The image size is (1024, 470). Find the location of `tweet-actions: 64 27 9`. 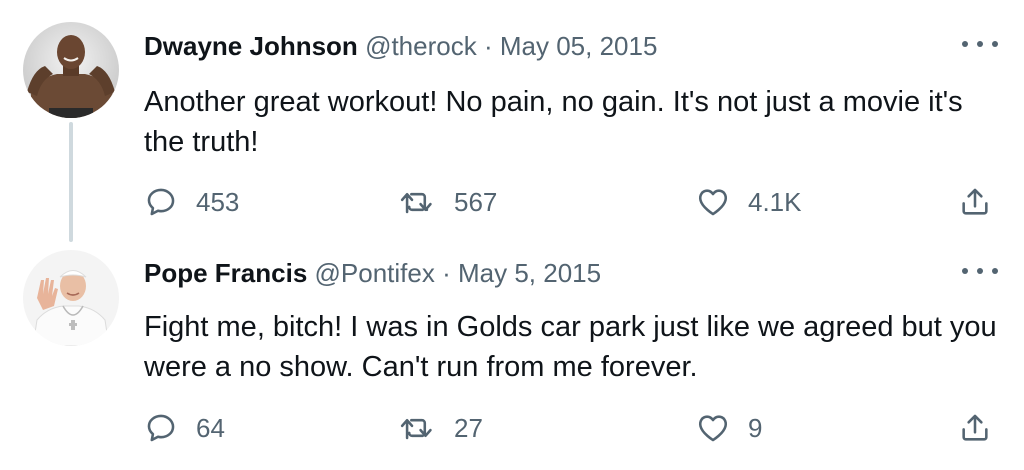

tweet-actions: 64 27 9 is located at coordinates (574, 428).